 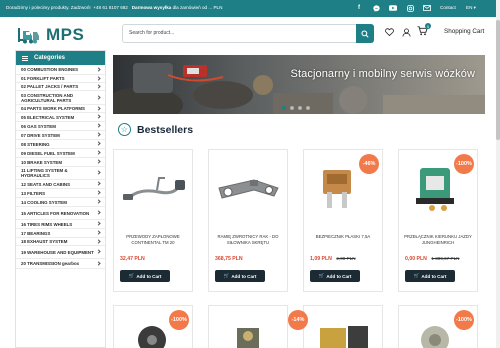 What do you see at coordinates (36, 233) in the screenshot?
I see `sidebar-category-label: 17 BEARINGS` at bounding box center [36, 233].